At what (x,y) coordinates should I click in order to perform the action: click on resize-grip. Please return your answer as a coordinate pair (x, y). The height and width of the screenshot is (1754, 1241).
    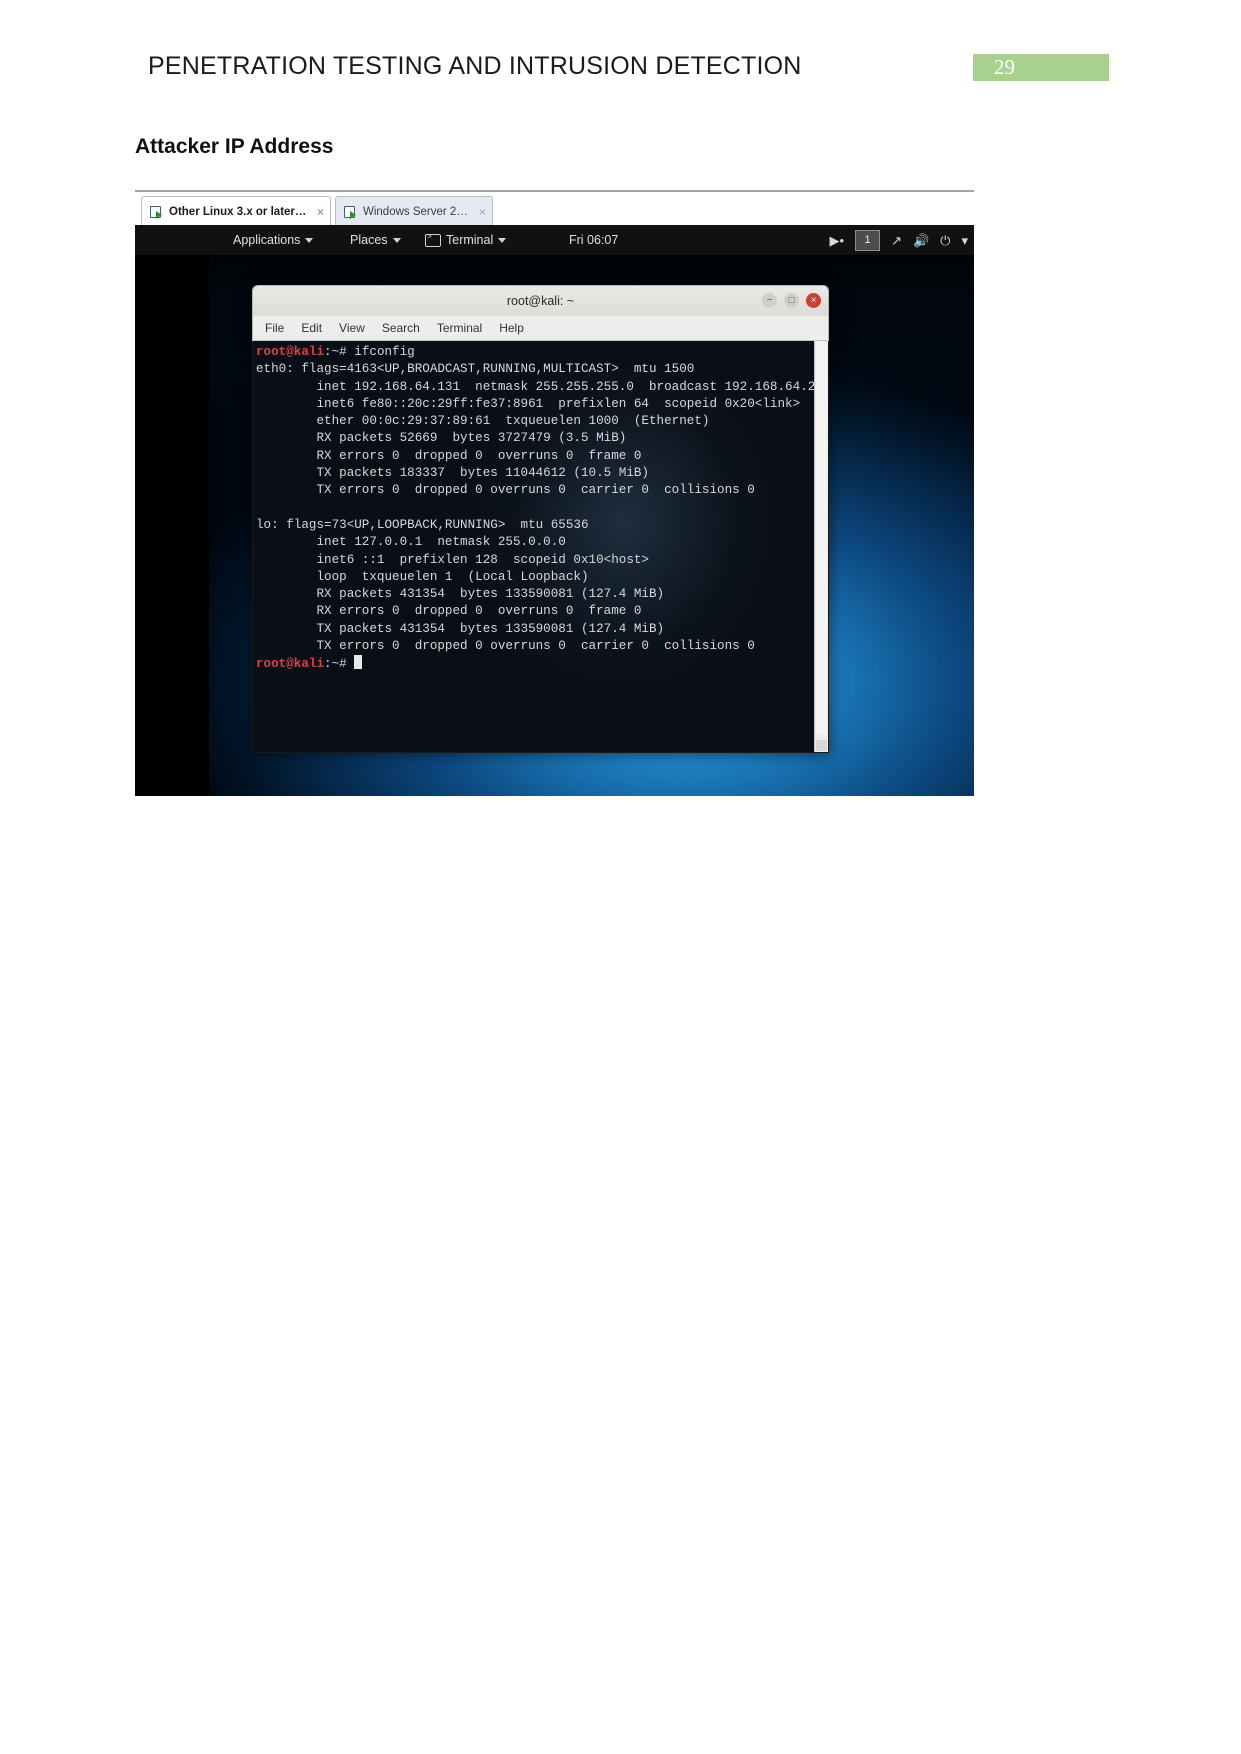
    Looking at the image, I should click on (821, 745).